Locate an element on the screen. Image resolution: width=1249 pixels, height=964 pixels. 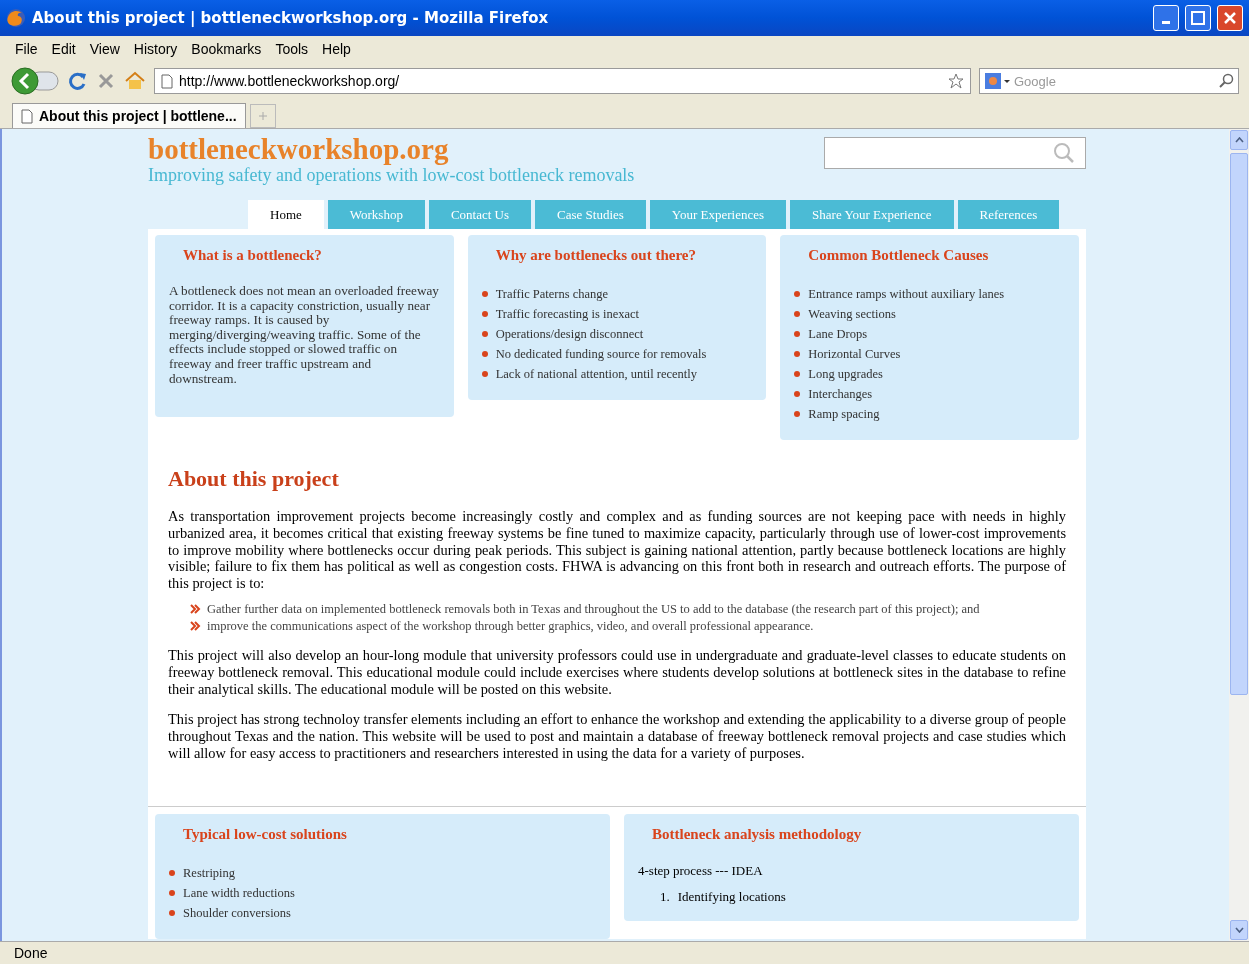
home-icon is located at coordinates (135, 81).